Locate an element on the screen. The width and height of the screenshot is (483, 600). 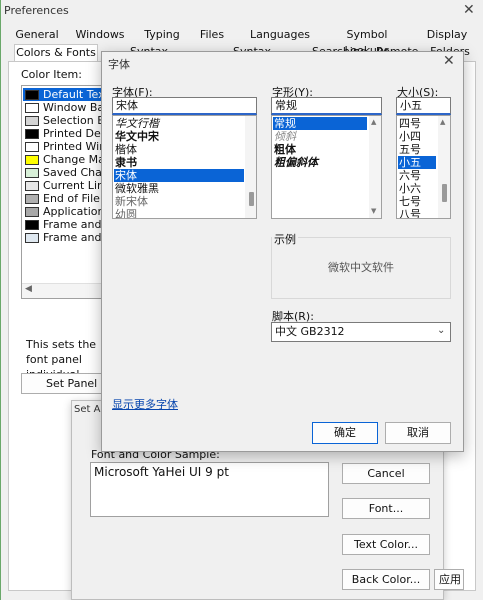
list-item-label: Printed Default is located at coordinates (74, 133).